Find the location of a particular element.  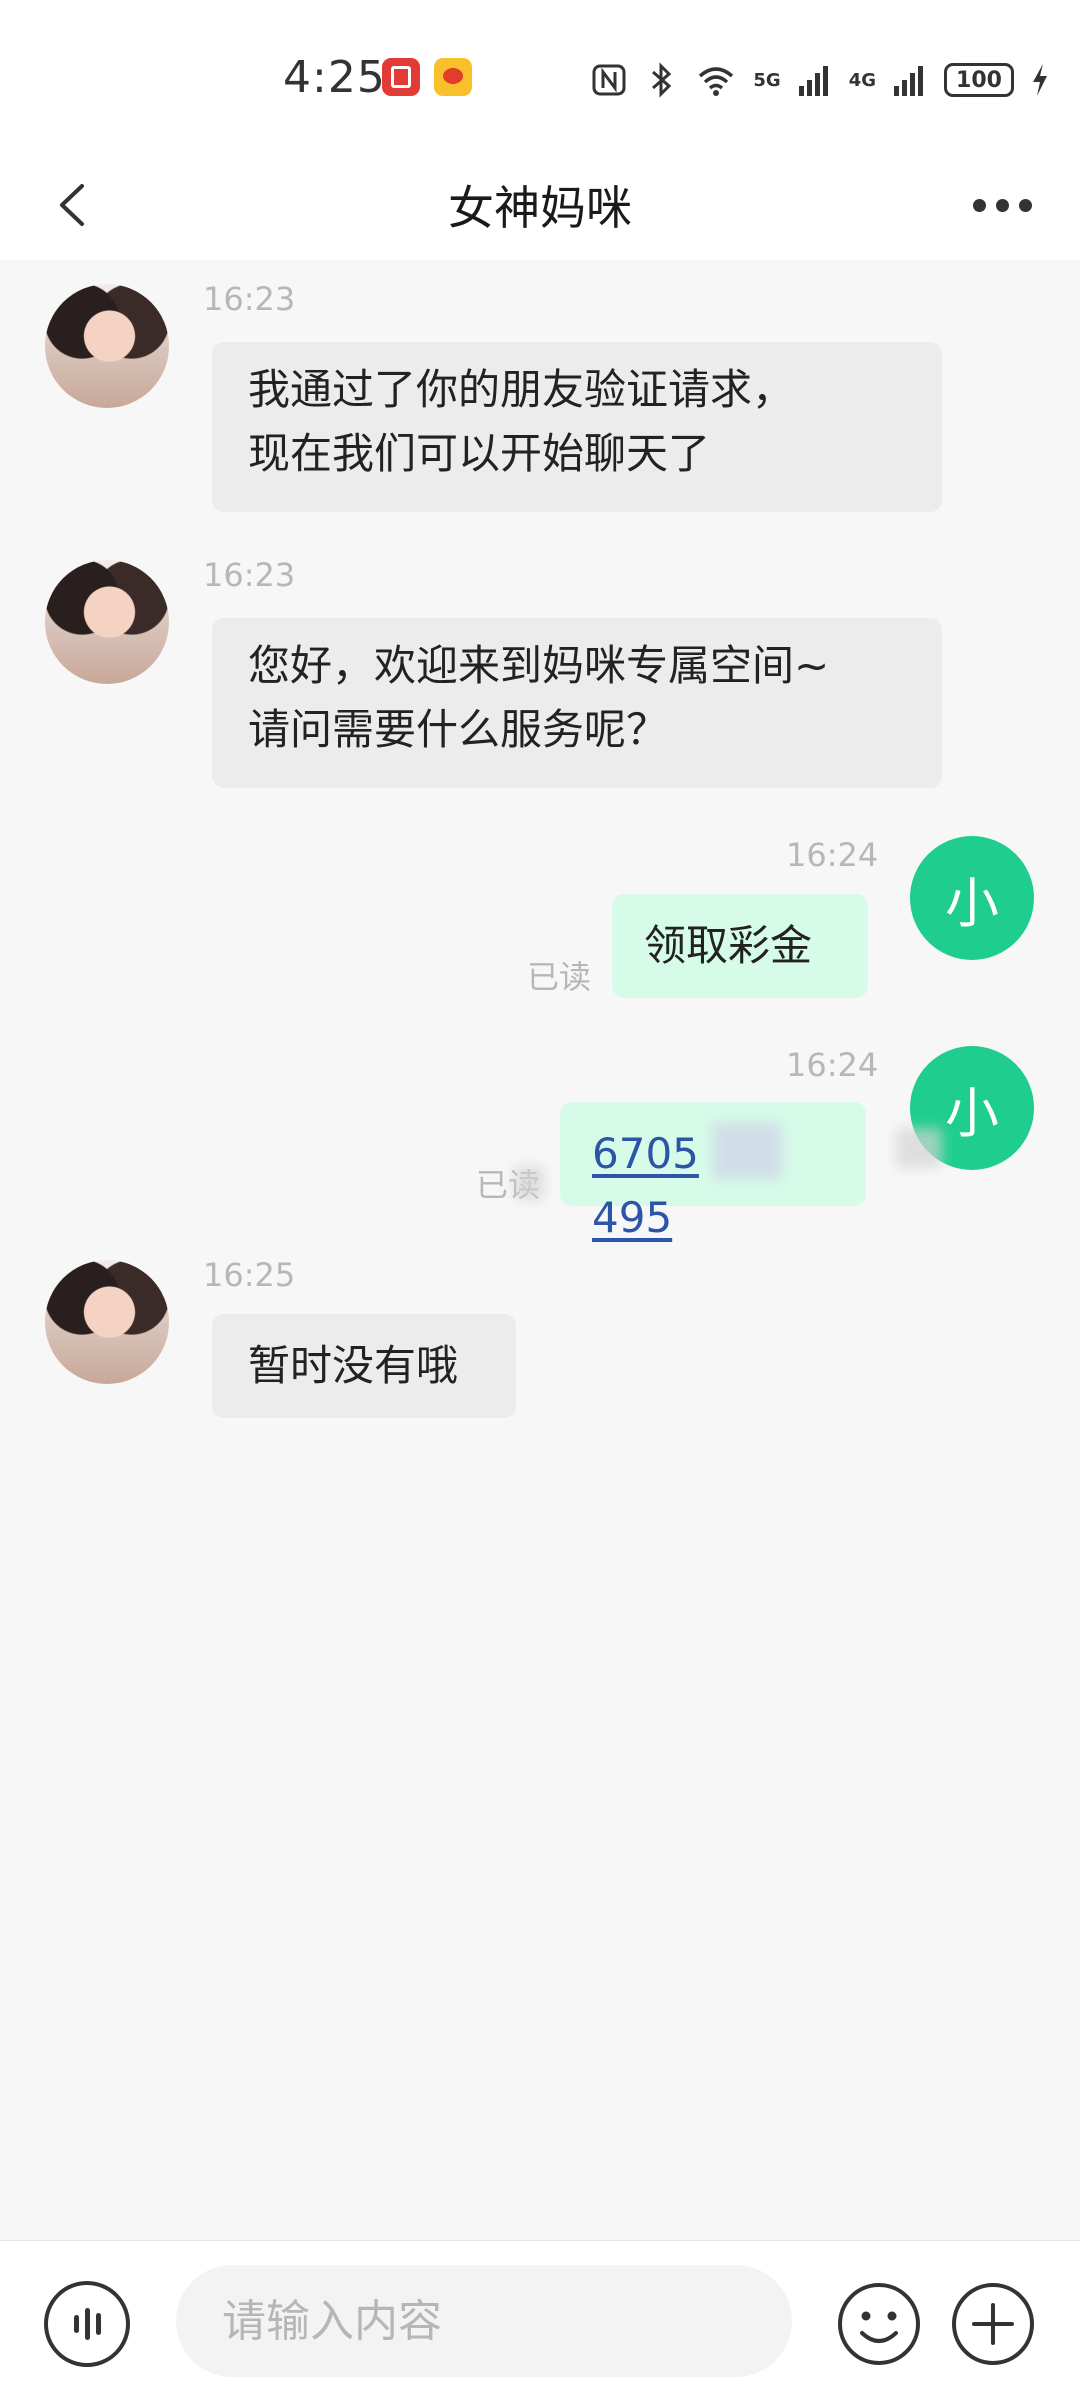

incoming-message-bubble: 您好，欢迎来到妈咪专属空间~ 请问需要什么服务呢？ is located at coordinates (577, 703).